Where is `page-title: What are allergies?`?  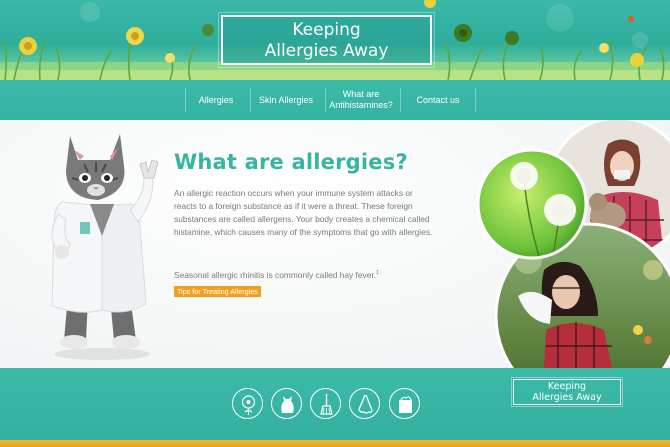
page-title: What are allergies? is located at coordinates (291, 162).